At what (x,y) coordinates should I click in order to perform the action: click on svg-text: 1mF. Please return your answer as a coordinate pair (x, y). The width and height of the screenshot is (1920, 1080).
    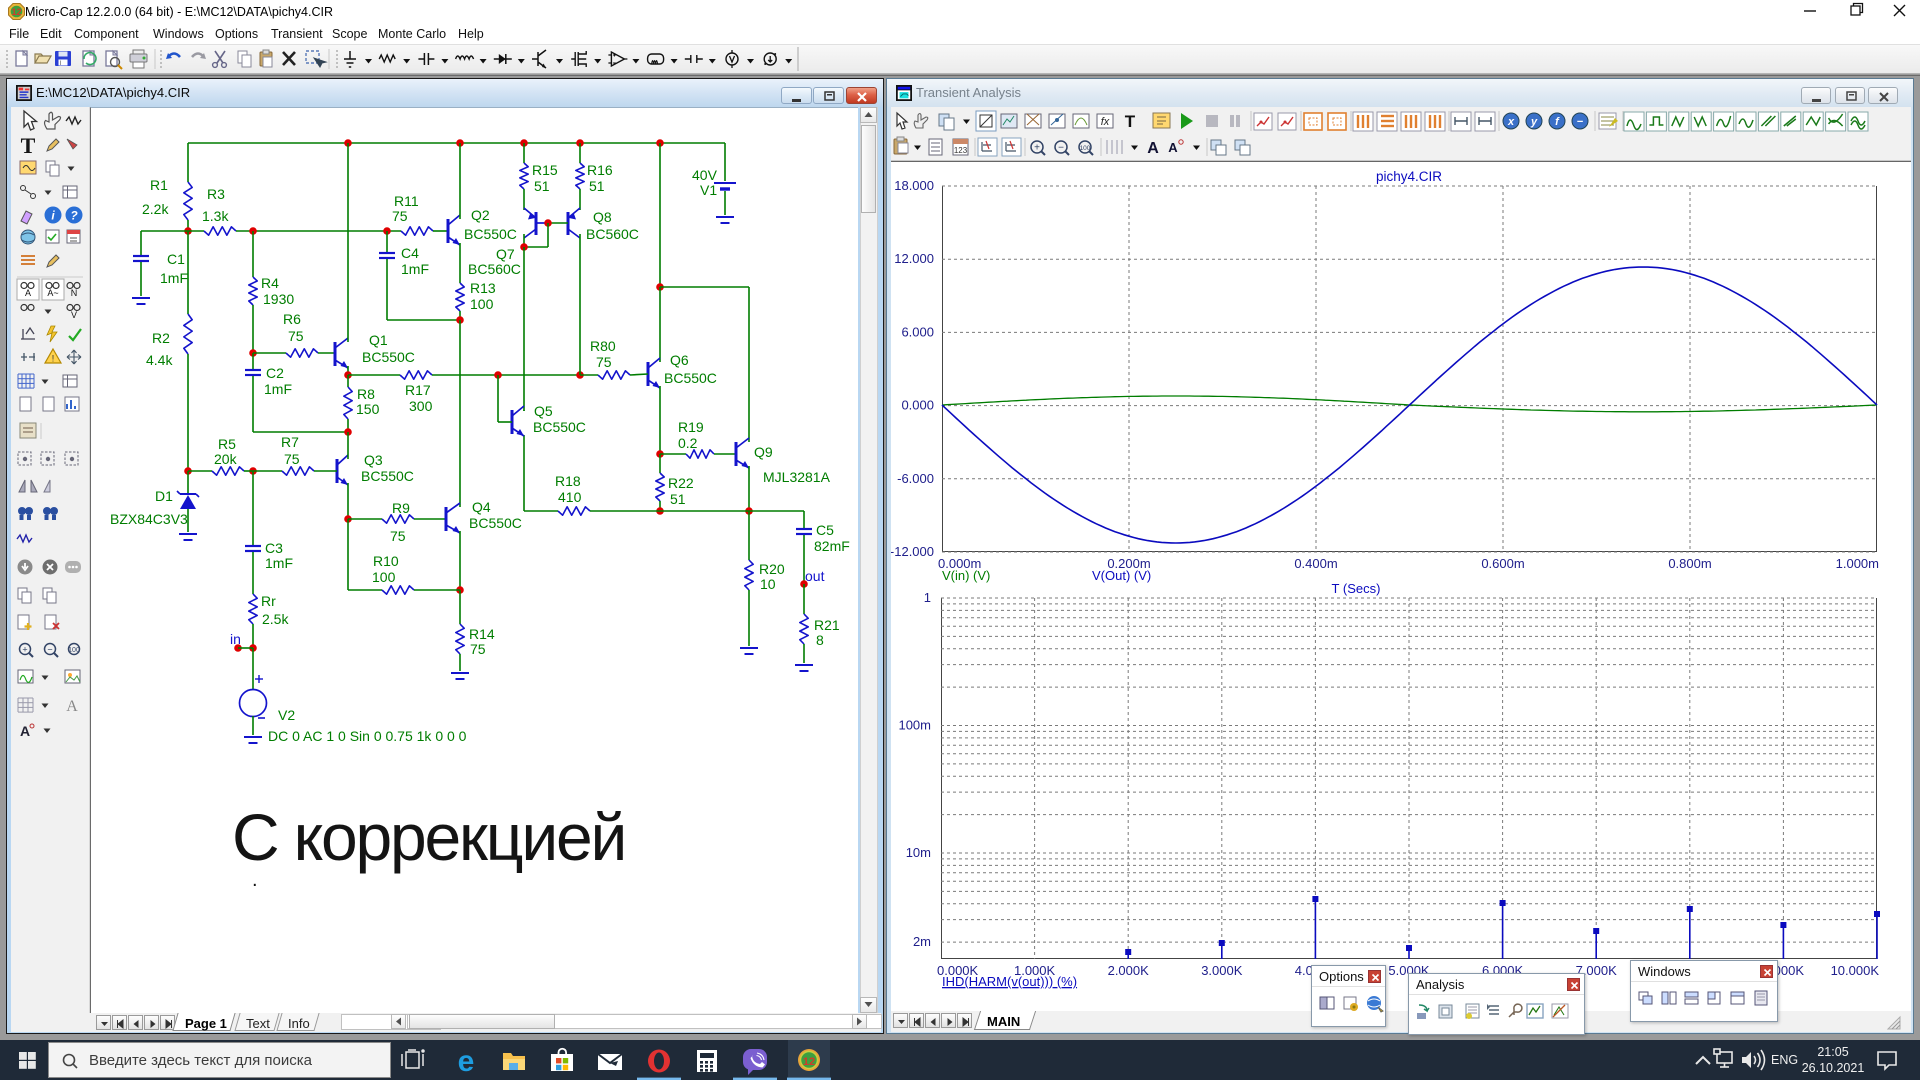
    Looking at the image, I should click on (415, 269).